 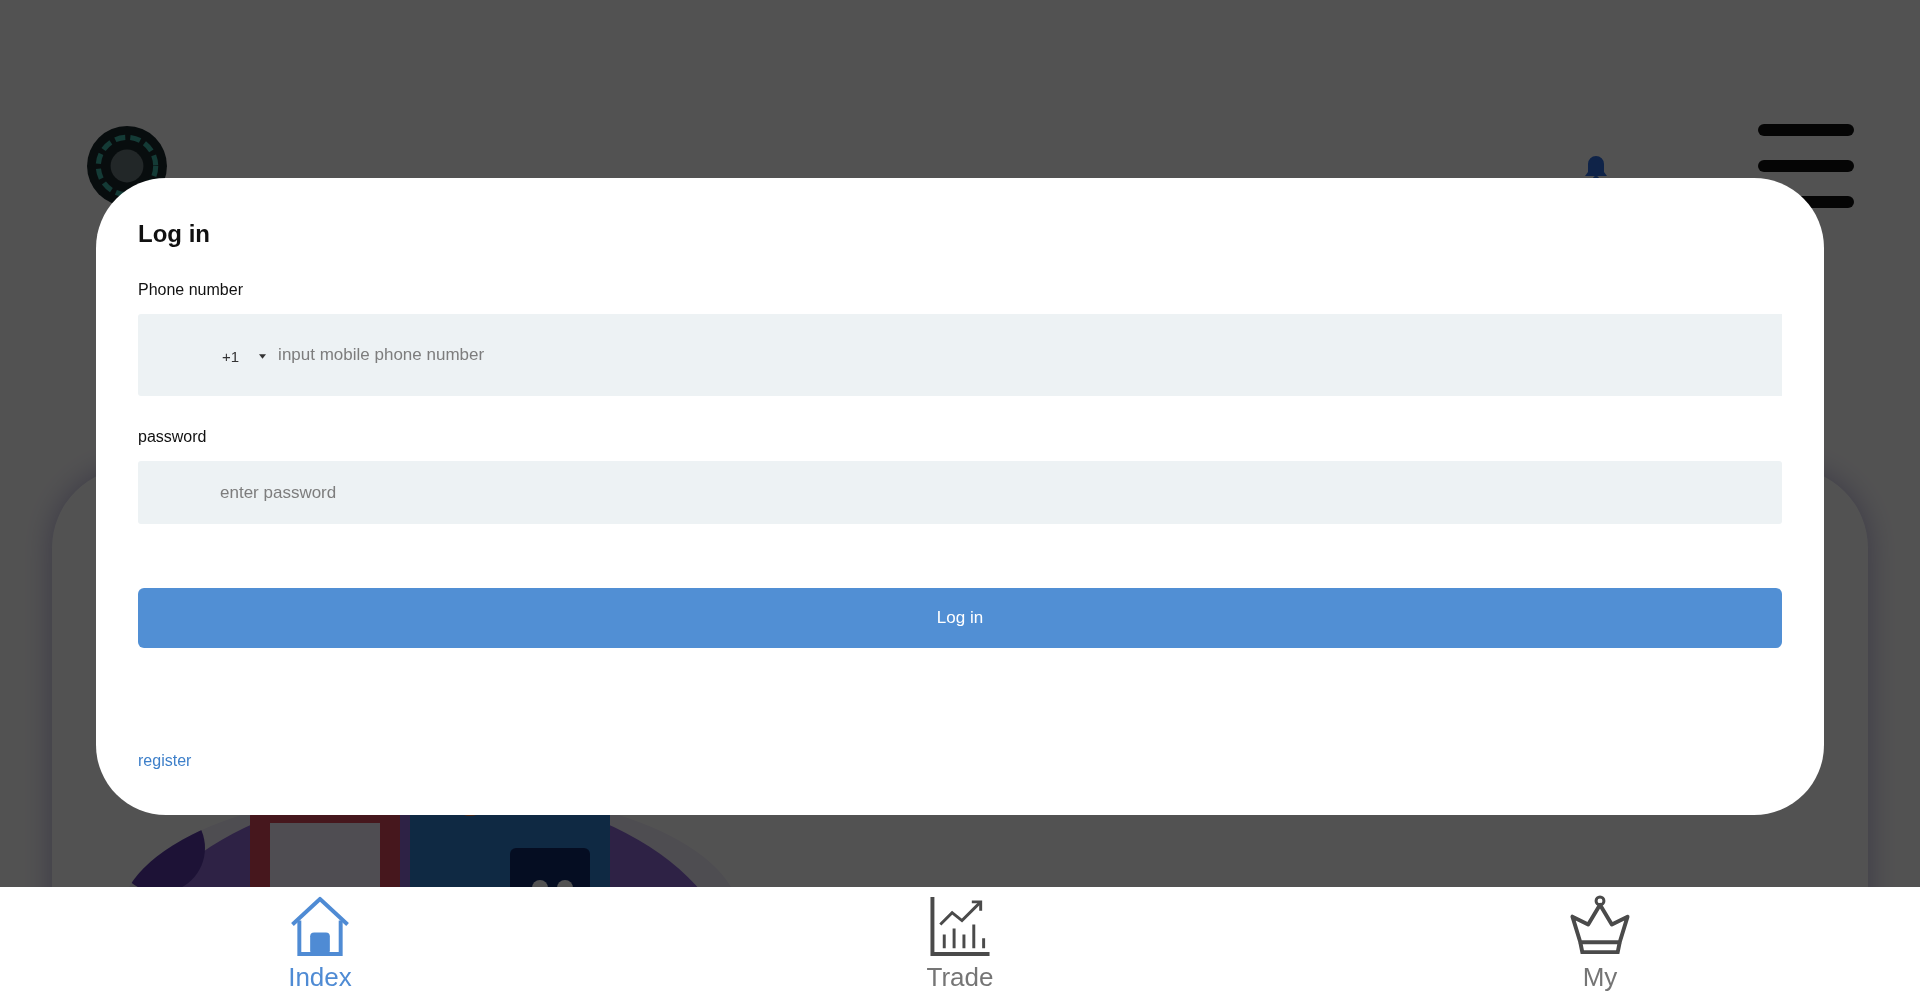 What do you see at coordinates (1030, 355) in the screenshot?
I see `phone-input: input mobile phone number` at bounding box center [1030, 355].